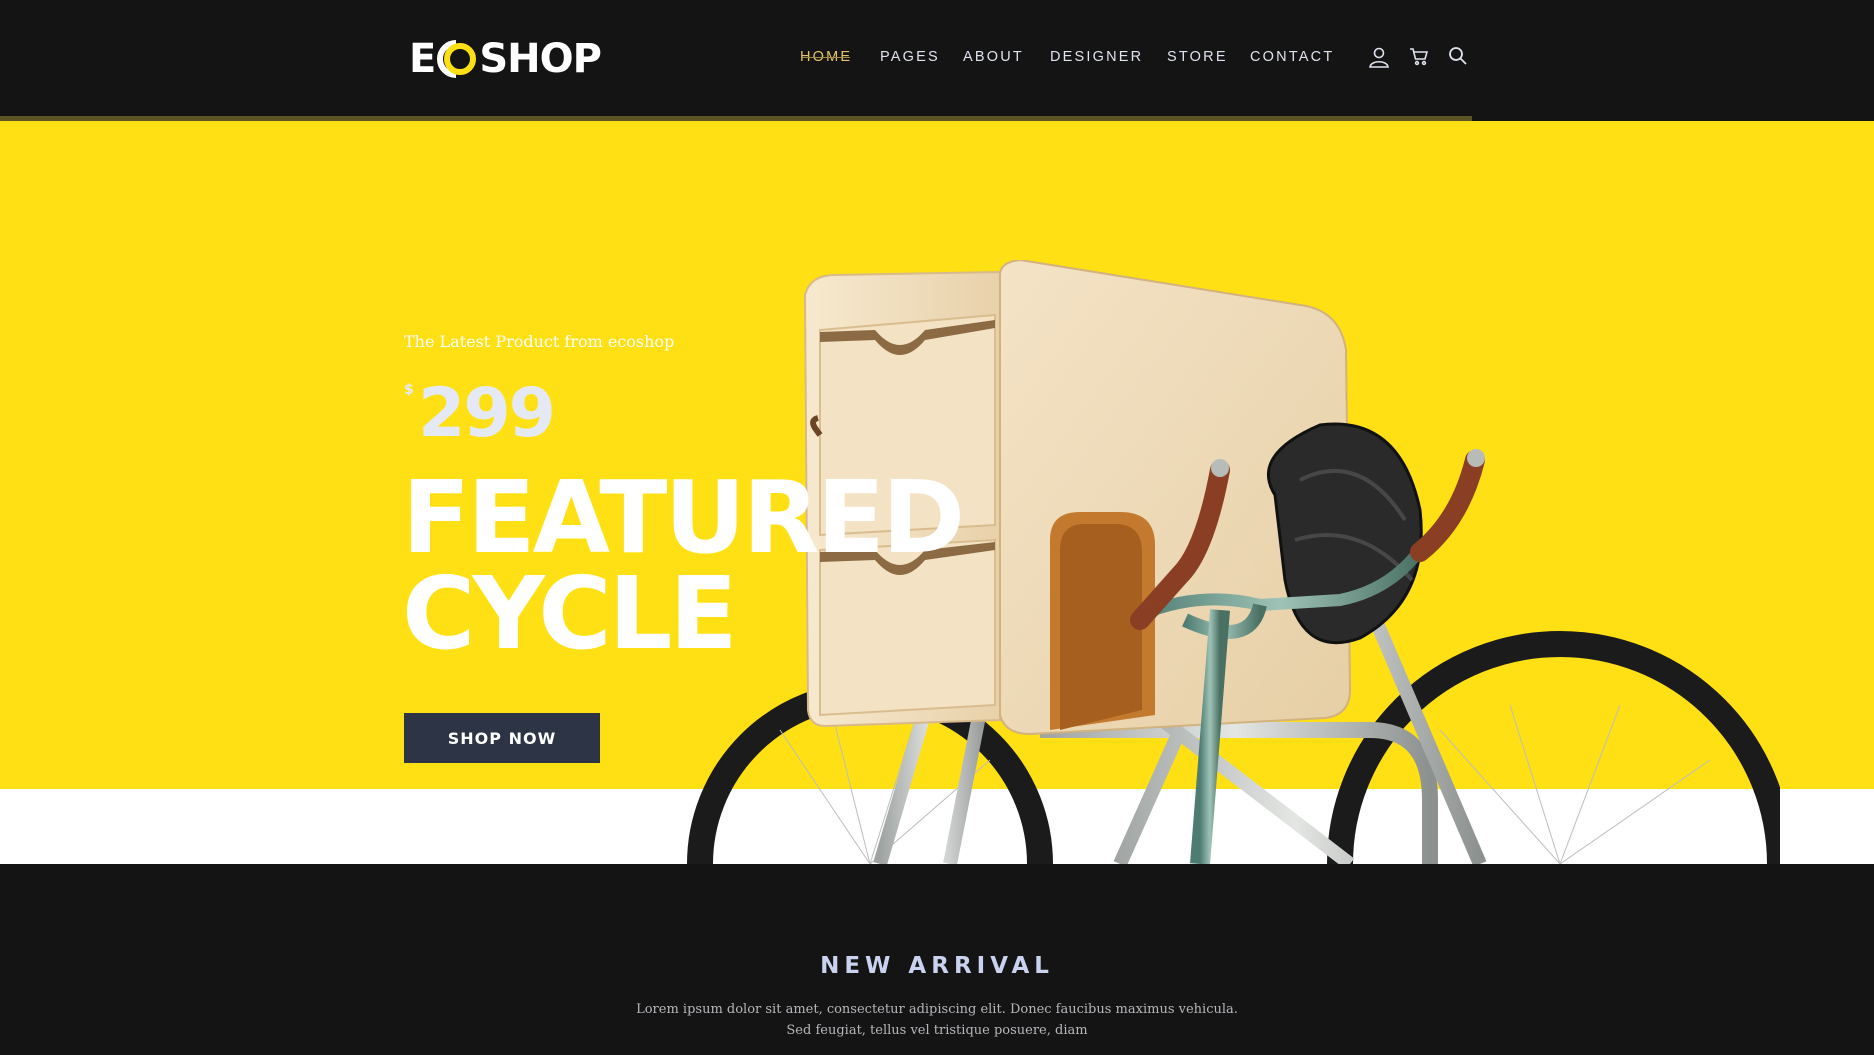 The height and width of the screenshot is (1055, 1874). I want to click on nav-designer: DESIGNER, so click(1096, 57).